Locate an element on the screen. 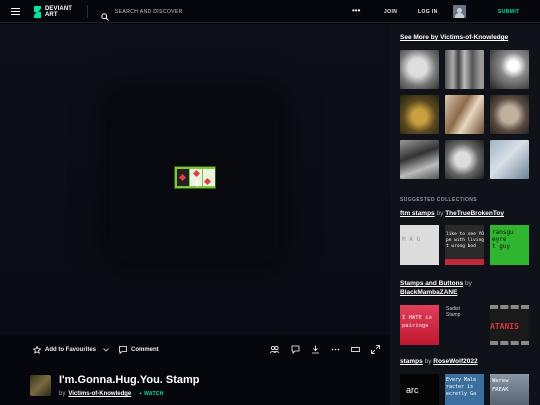  collection-thumbnail: M A G is located at coordinates (419, 245).